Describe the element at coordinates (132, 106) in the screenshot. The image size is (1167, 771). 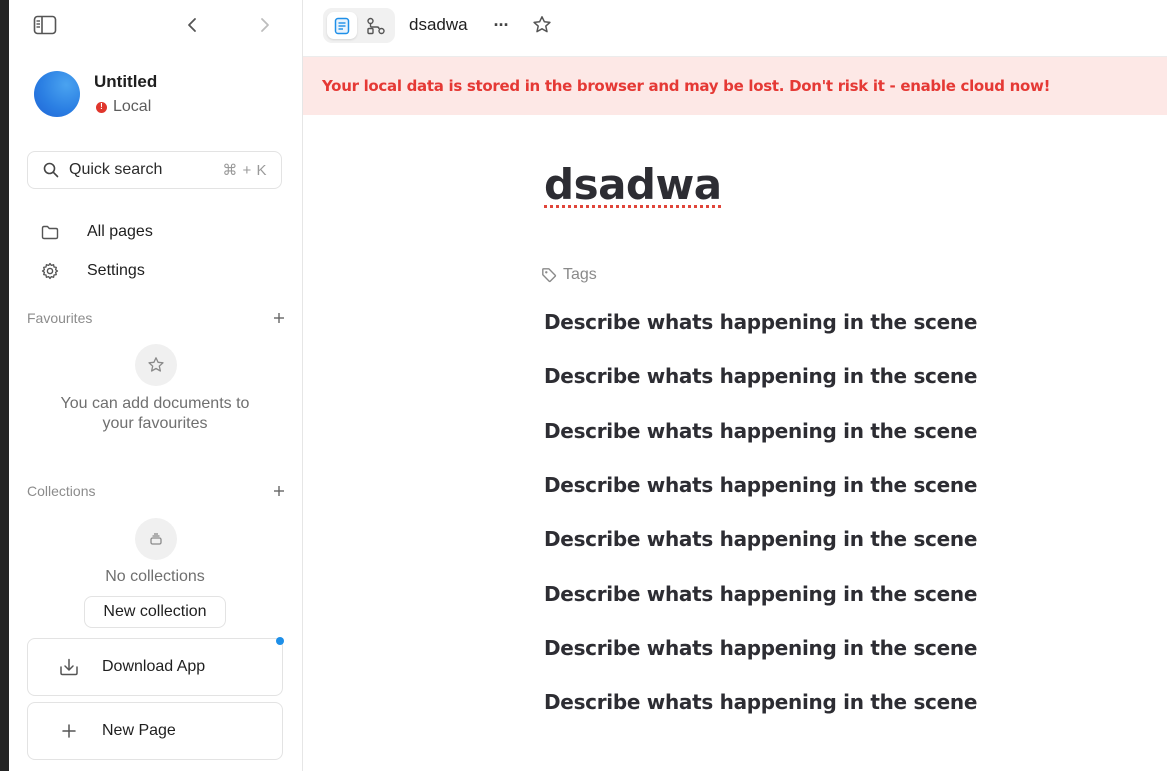
I see `workspace-status-label: Local` at that location.